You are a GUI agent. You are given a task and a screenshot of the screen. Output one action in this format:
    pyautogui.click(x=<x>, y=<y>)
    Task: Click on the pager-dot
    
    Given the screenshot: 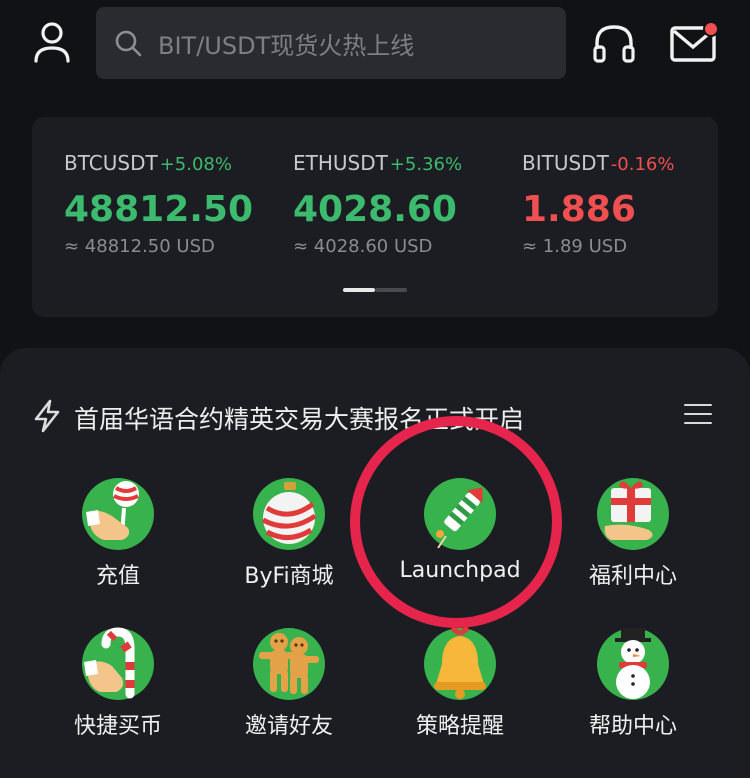 What is the action you would take?
    pyautogui.click(x=391, y=290)
    